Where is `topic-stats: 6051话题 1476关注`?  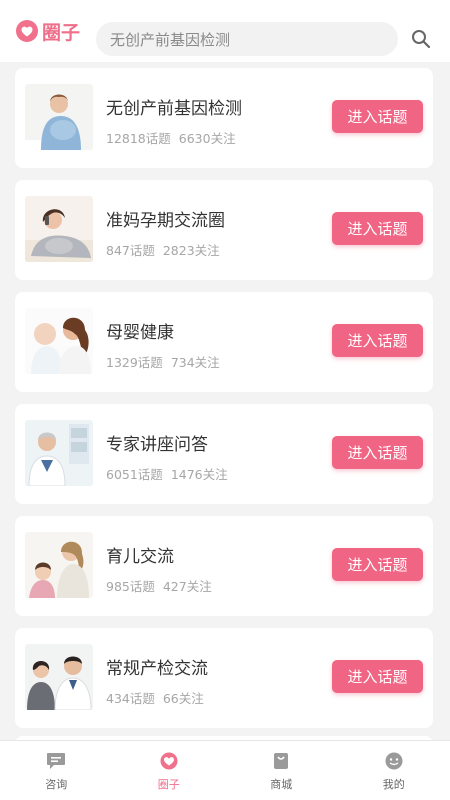
topic-stats: 6051话题 1476关注 is located at coordinates (167, 473).